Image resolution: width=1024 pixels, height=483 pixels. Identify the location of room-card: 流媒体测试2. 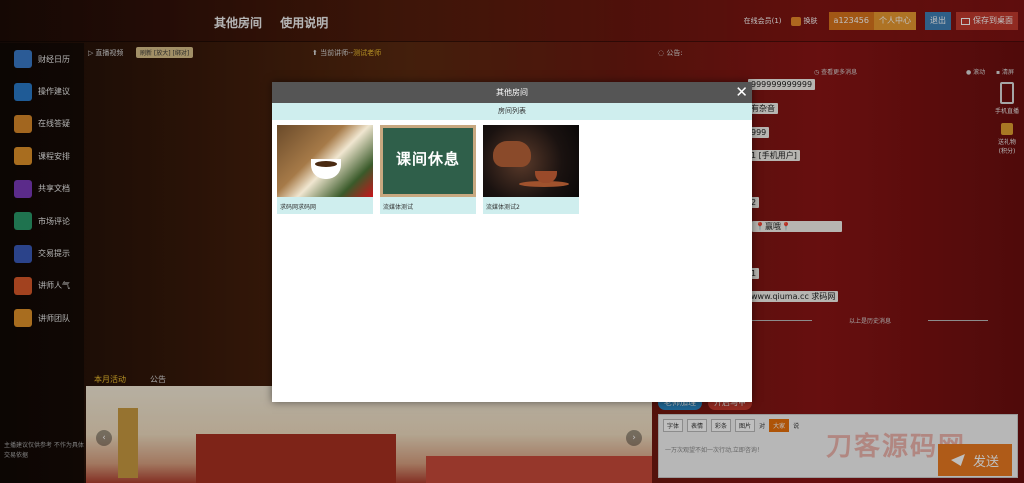
(531, 169).